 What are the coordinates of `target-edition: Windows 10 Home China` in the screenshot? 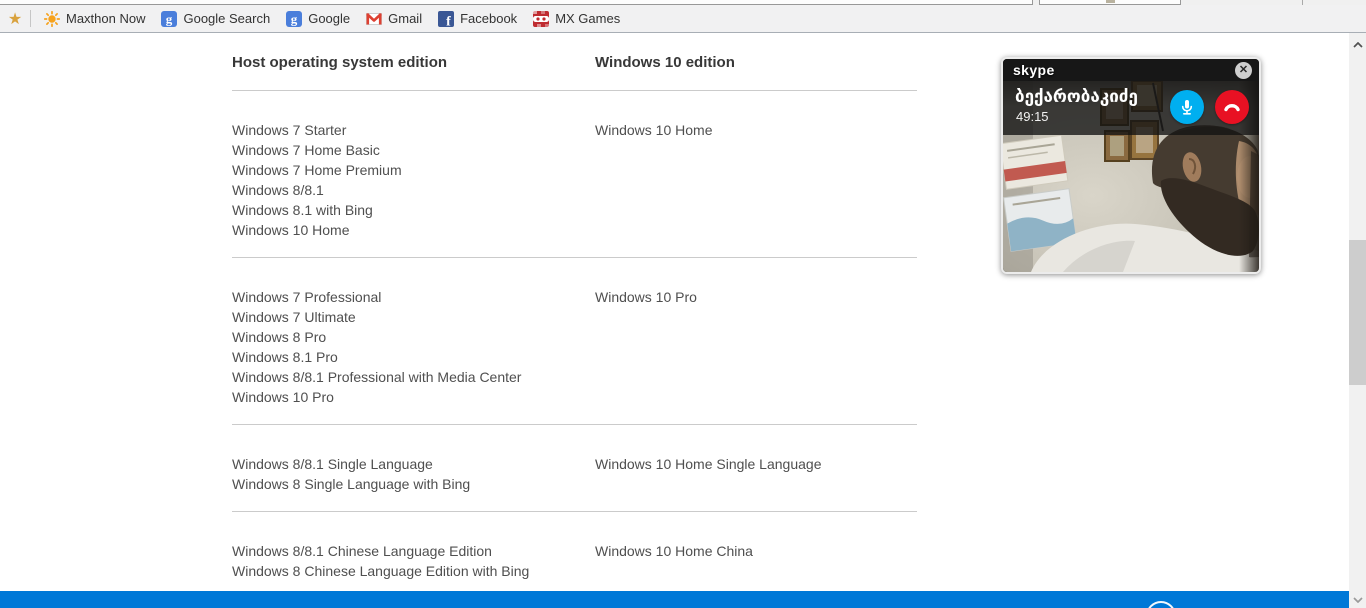 It's located at (674, 551).